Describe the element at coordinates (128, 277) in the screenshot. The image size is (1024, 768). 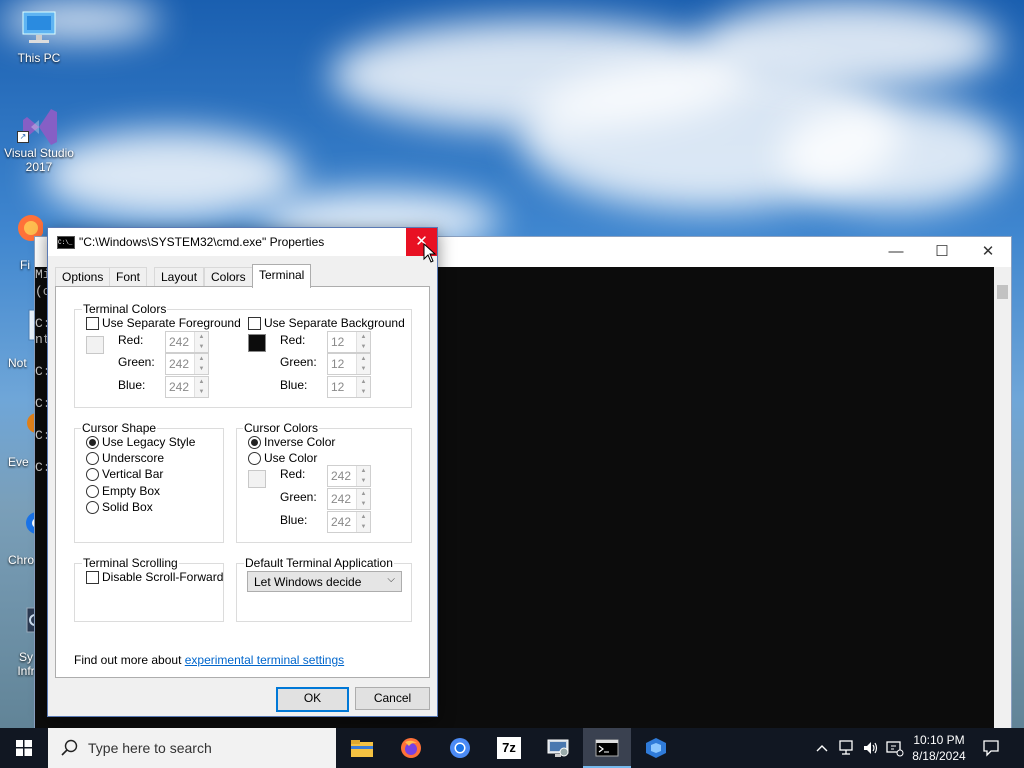
I see `tab-font: Font` at that location.